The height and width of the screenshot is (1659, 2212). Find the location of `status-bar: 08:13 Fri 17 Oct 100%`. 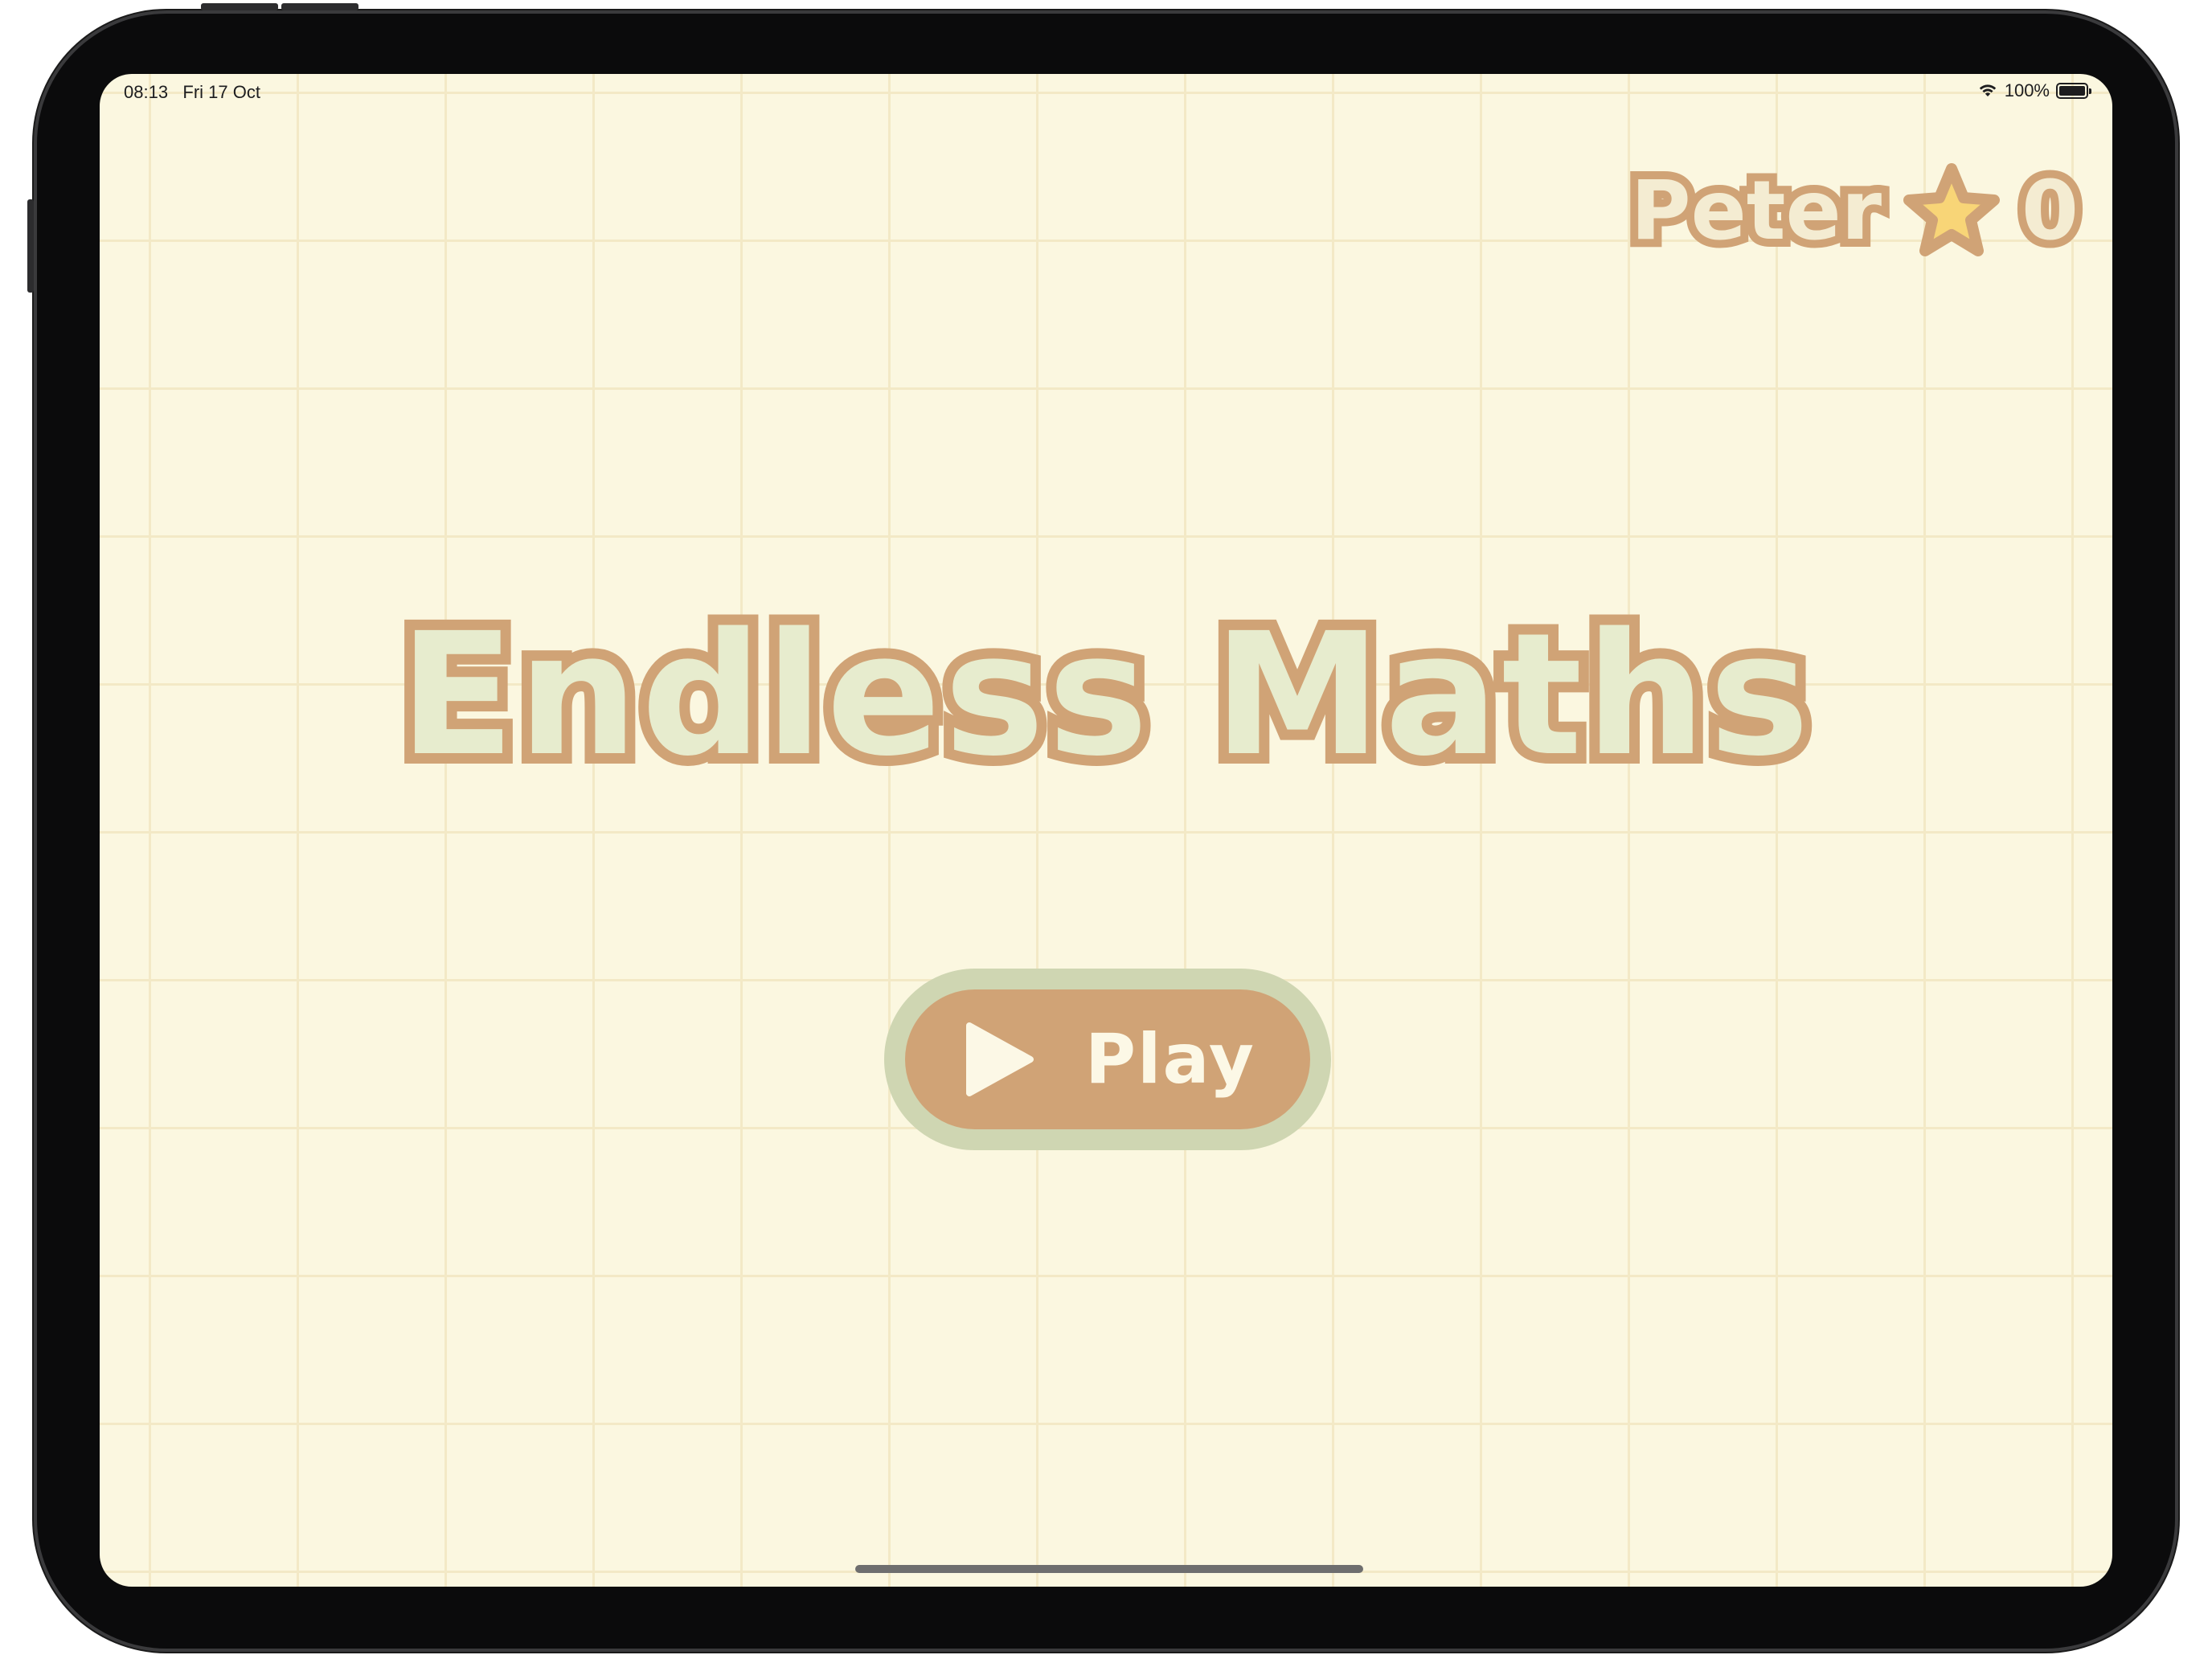

status-bar: 08:13 Fri 17 Oct 100% is located at coordinates (1106, 91).